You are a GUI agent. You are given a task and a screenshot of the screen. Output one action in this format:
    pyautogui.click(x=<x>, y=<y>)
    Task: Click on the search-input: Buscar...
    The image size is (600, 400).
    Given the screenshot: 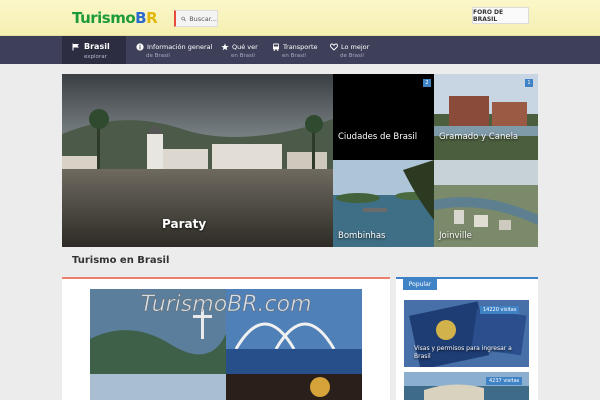 What is the action you would take?
    pyautogui.click(x=203, y=19)
    